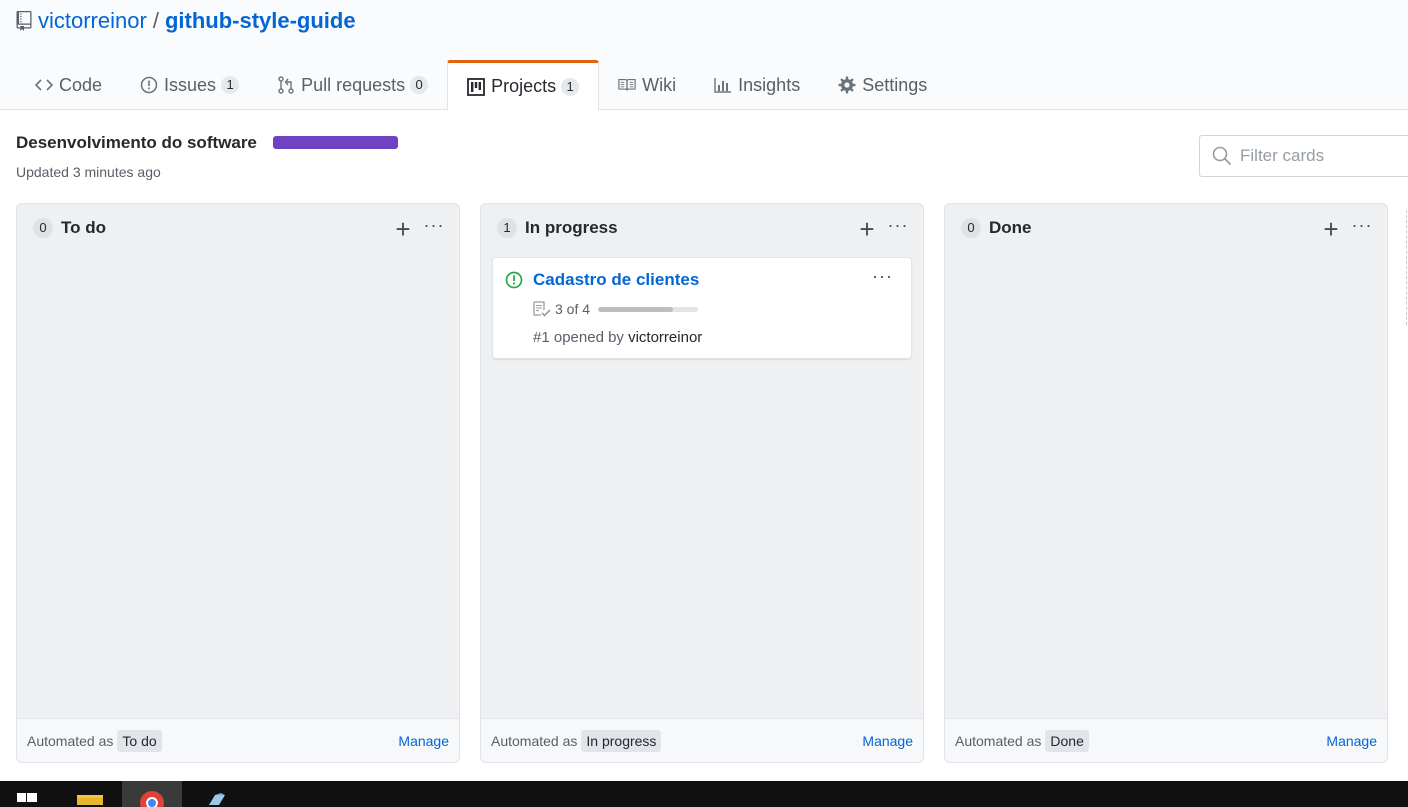 The width and height of the screenshot is (1408, 807). What do you see at coordinates (616, 280) in the screenshot?
I see `card-title-link: Cadastro de clientes` at bounding box center [616, 280].